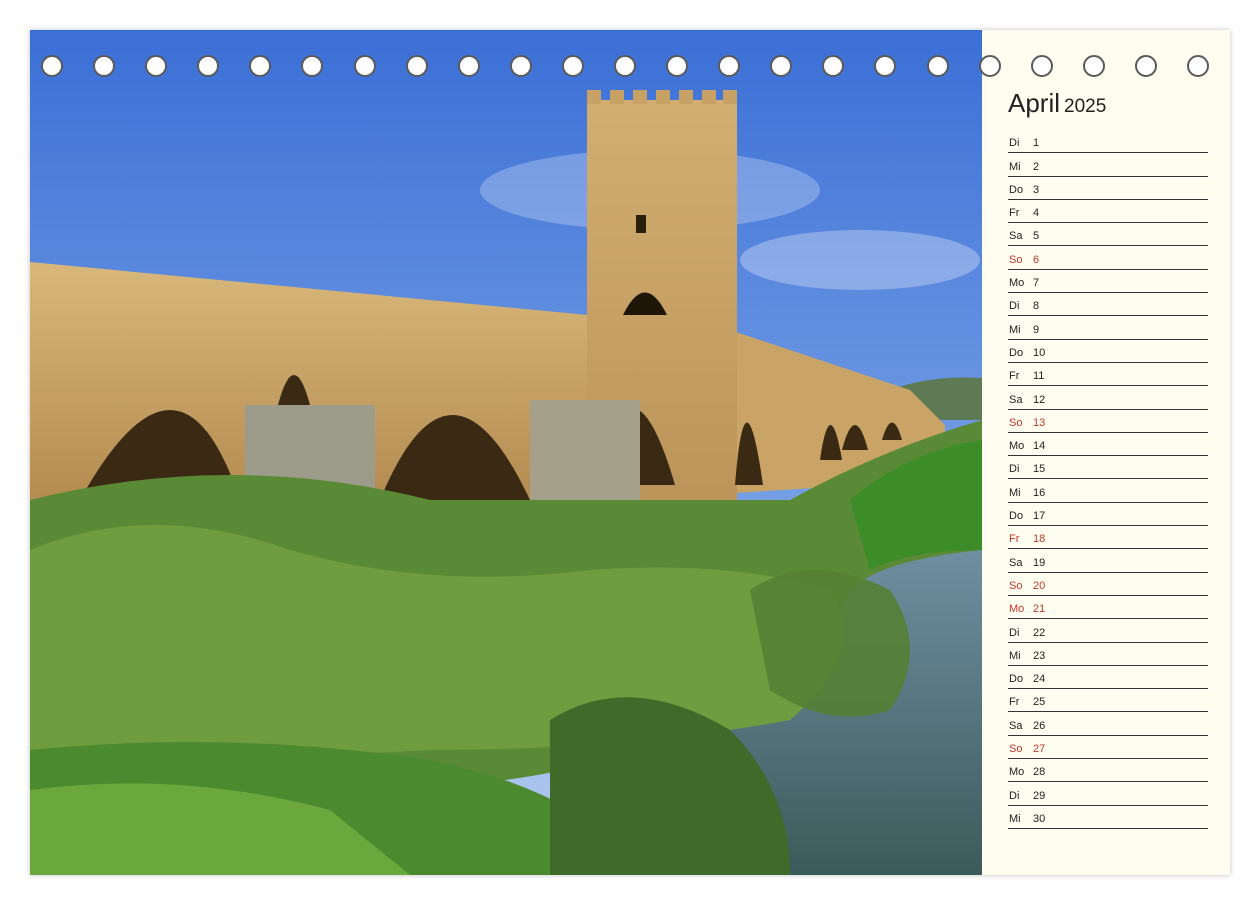 The height and width of the screenshot is (905, 1260). I want to click on month-name: April, so click(1034, 103).